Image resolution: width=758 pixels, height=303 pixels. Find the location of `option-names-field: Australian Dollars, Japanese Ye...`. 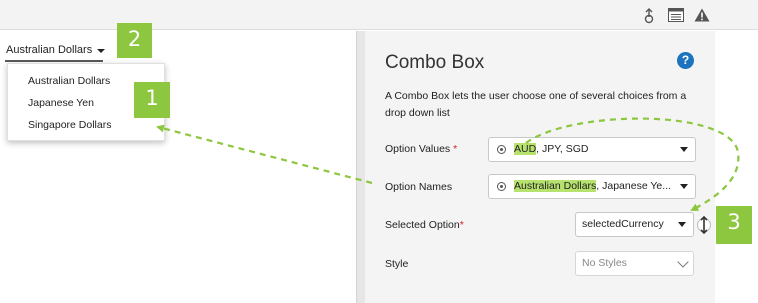

option-names-field: Australian Dollars, Japanese Ye... is located at coordinates (592, 186).